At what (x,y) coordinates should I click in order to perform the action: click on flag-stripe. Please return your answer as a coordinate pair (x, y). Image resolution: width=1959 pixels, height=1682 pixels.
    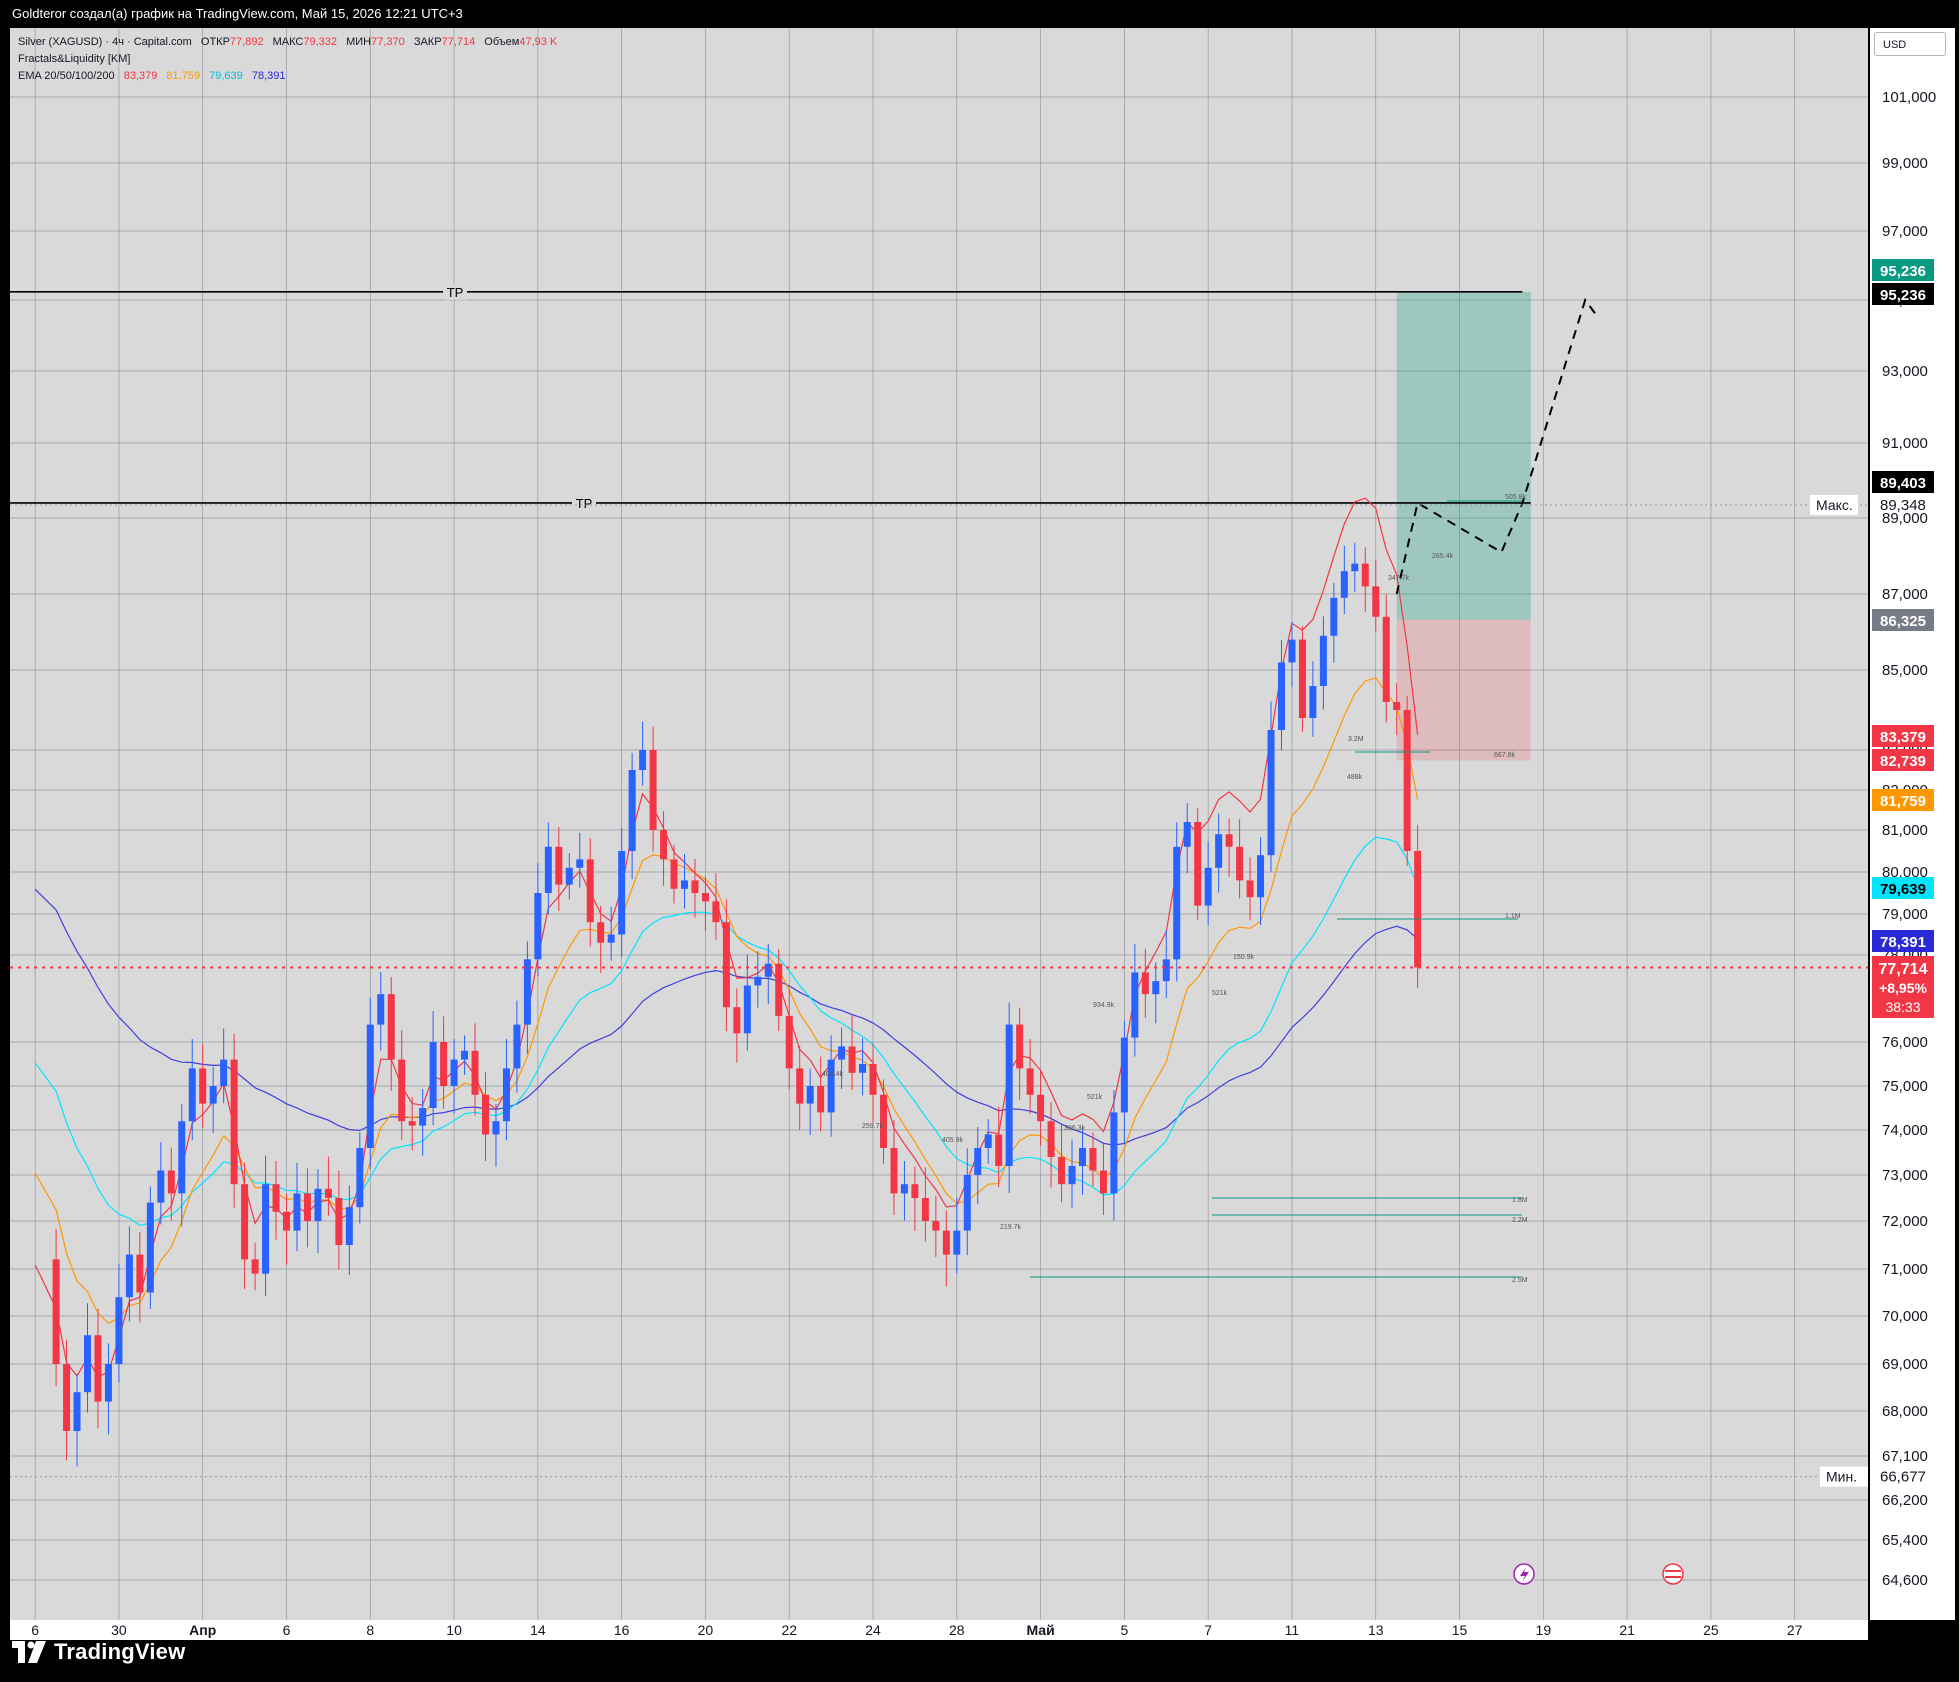
    Looking at the image, I should click on (1673, 1571).